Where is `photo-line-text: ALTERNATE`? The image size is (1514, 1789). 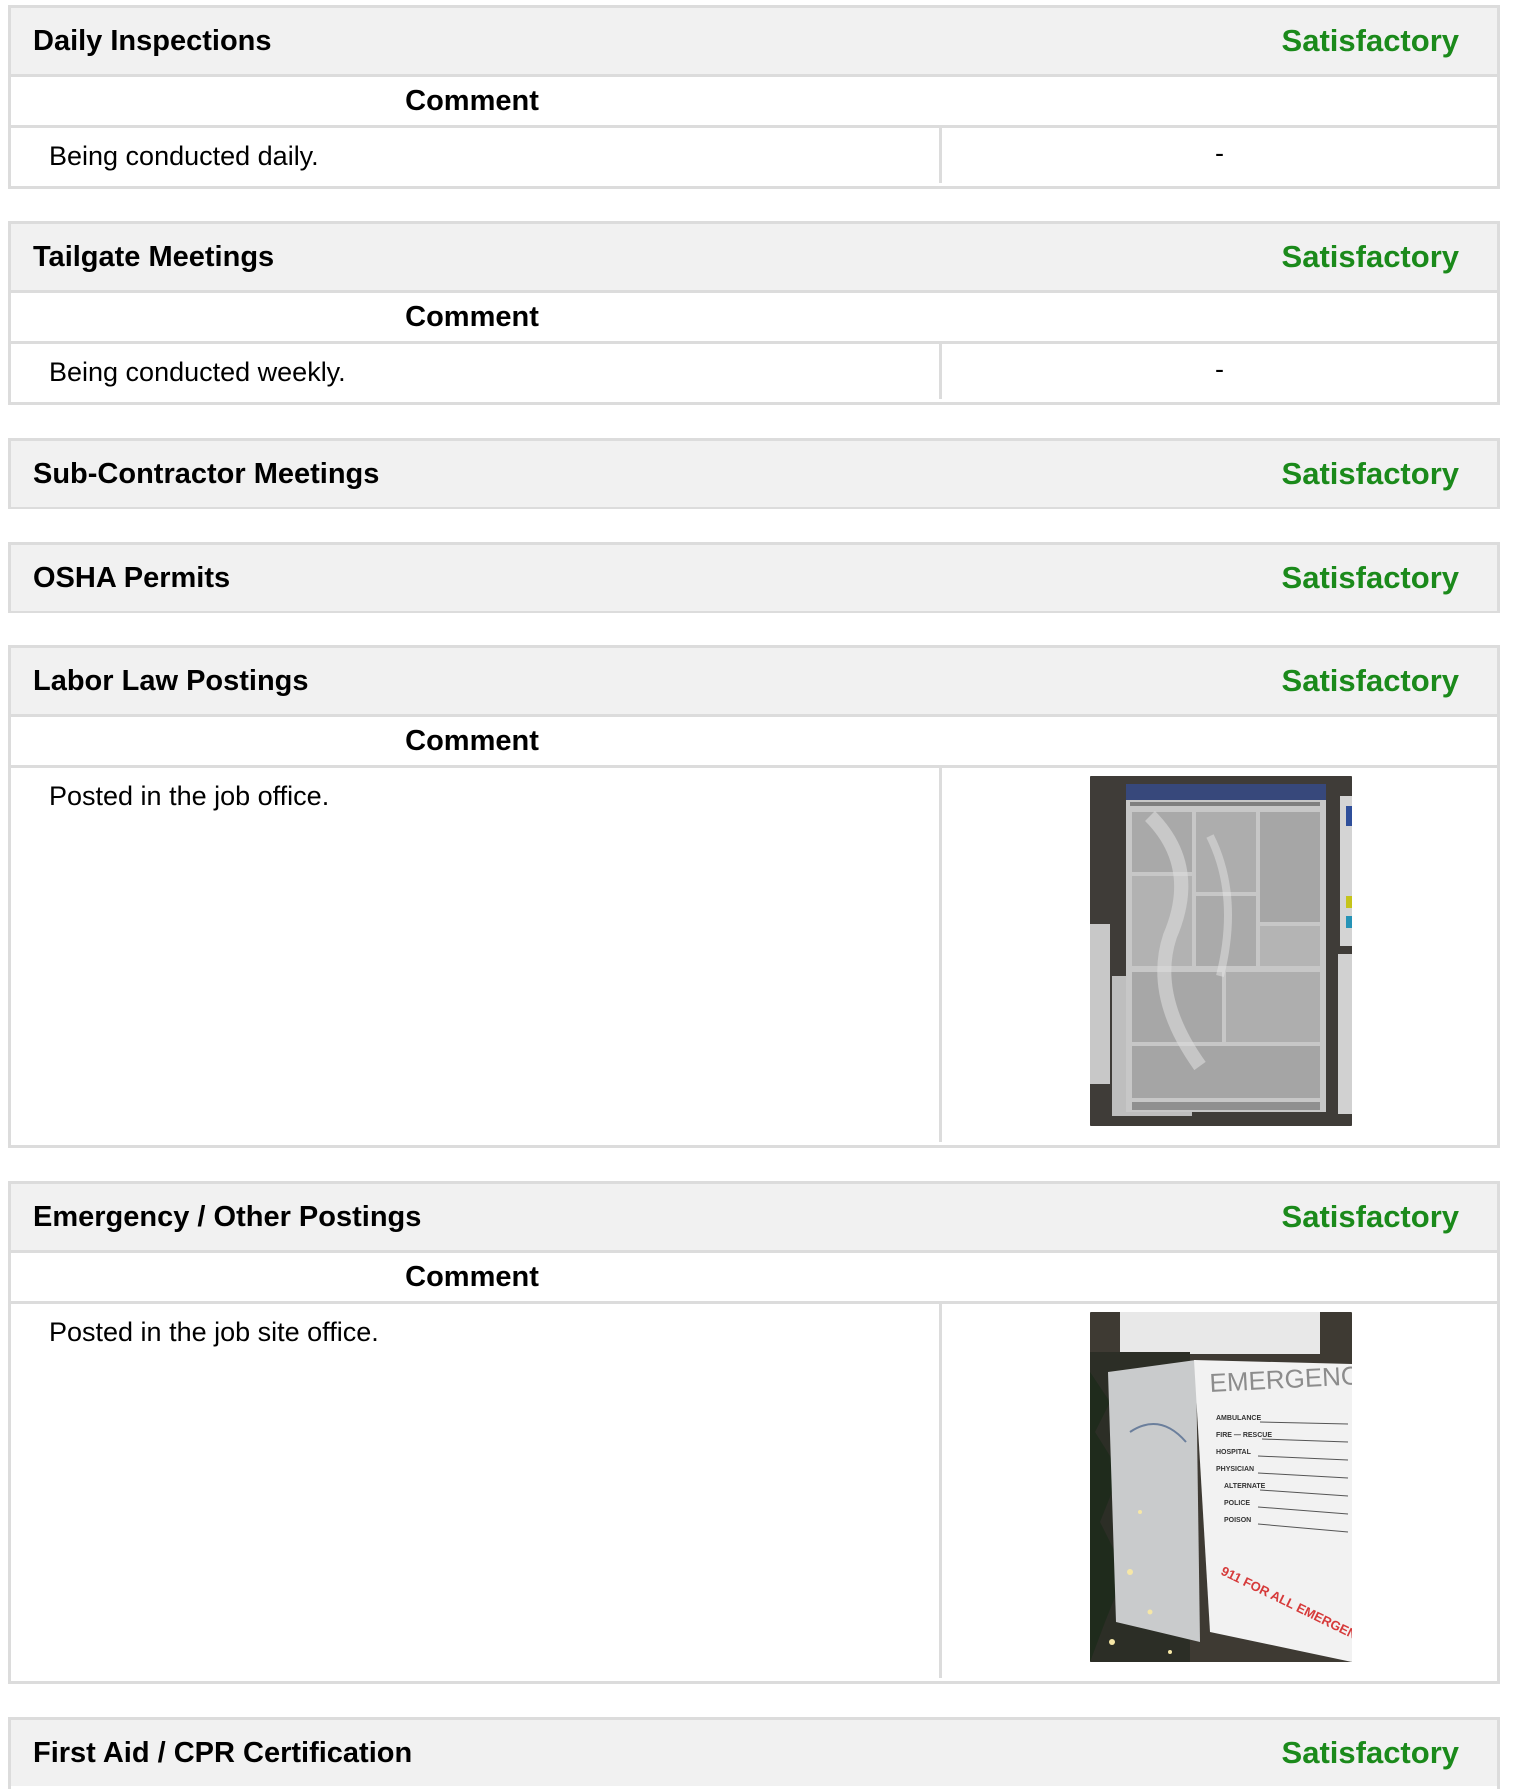
photo-line-text: ALTERNATE is located at coordinates (1245, 1486).